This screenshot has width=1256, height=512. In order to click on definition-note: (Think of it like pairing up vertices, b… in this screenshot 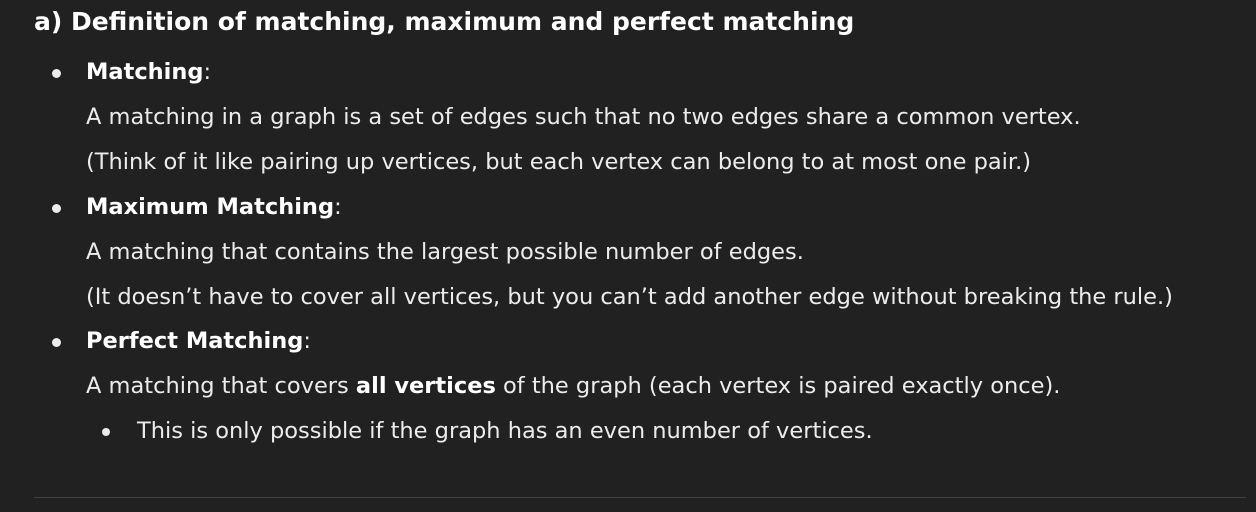, I will do `click(559, 162)`.